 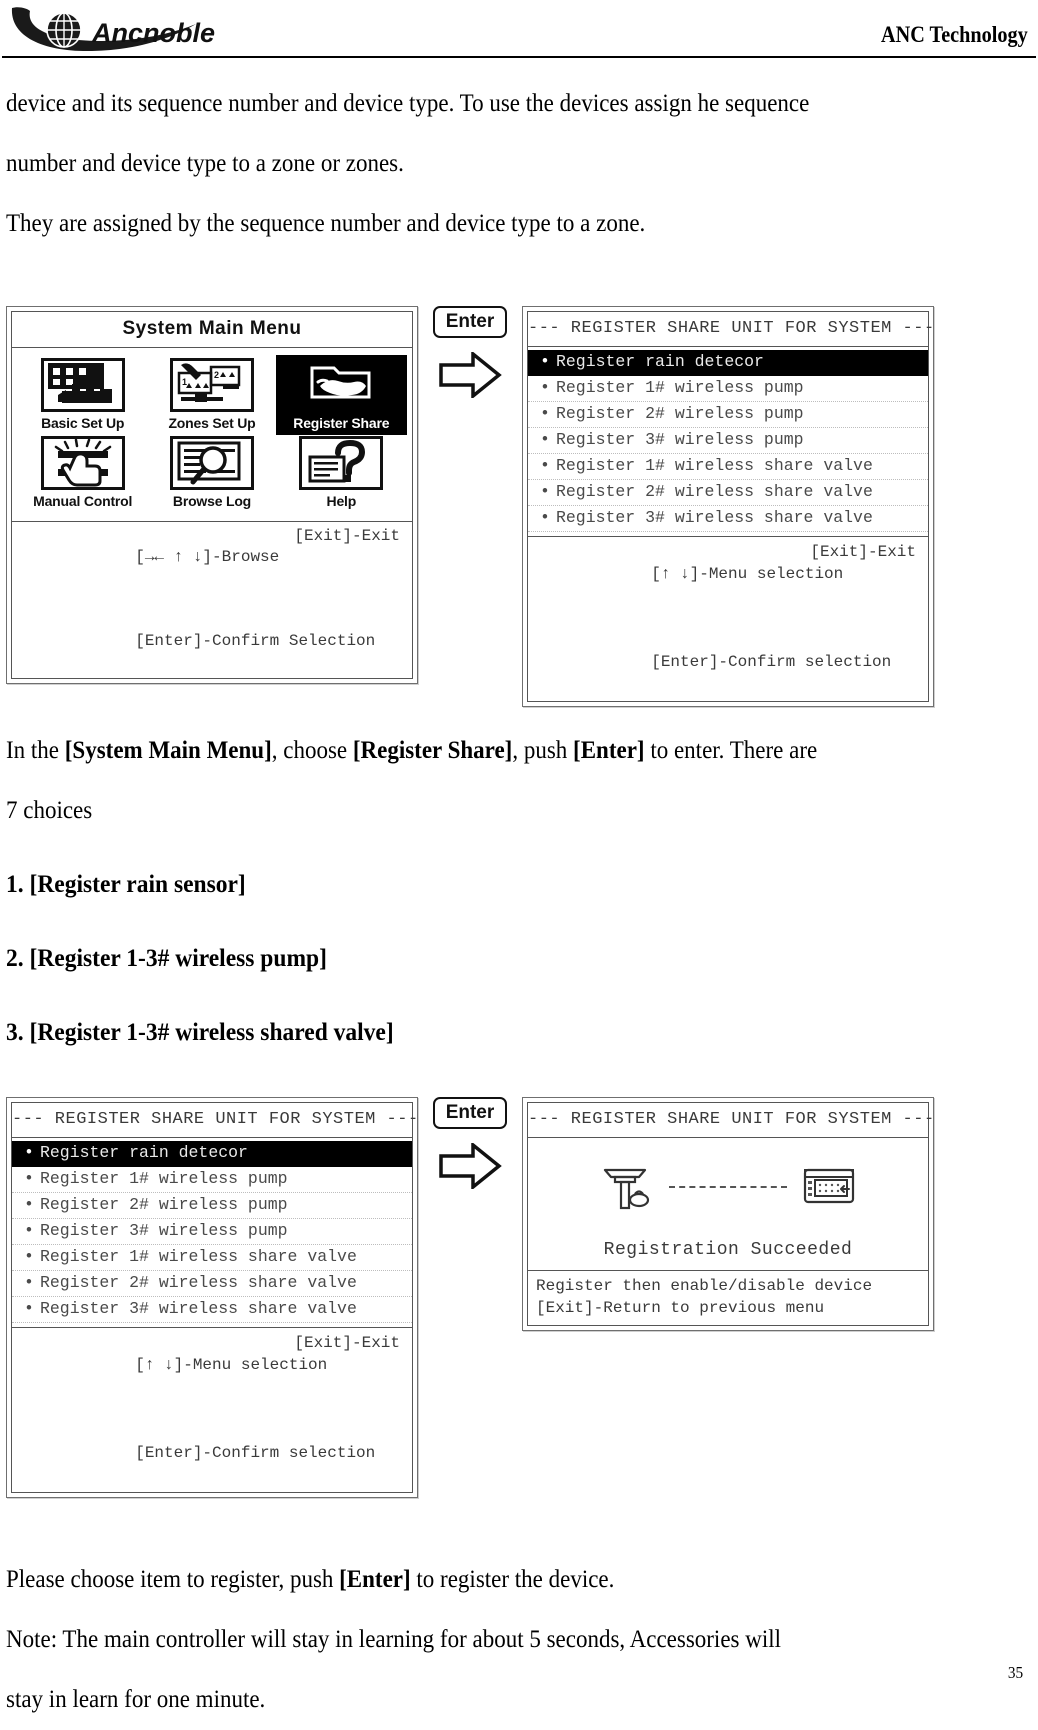 I want to click on text-fragment: In the, so click(x=35, y=750).